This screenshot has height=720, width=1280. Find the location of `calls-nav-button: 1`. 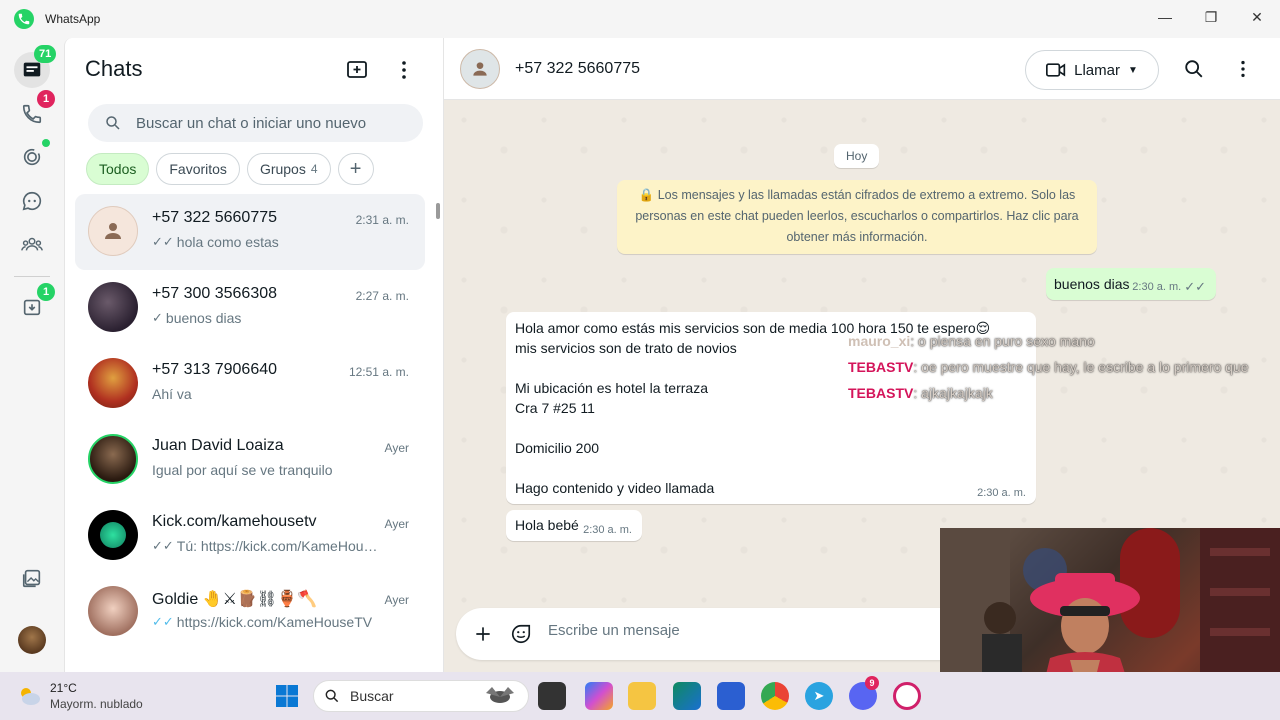

calls-nav-button: 1 is located at coordinates (34, 111).